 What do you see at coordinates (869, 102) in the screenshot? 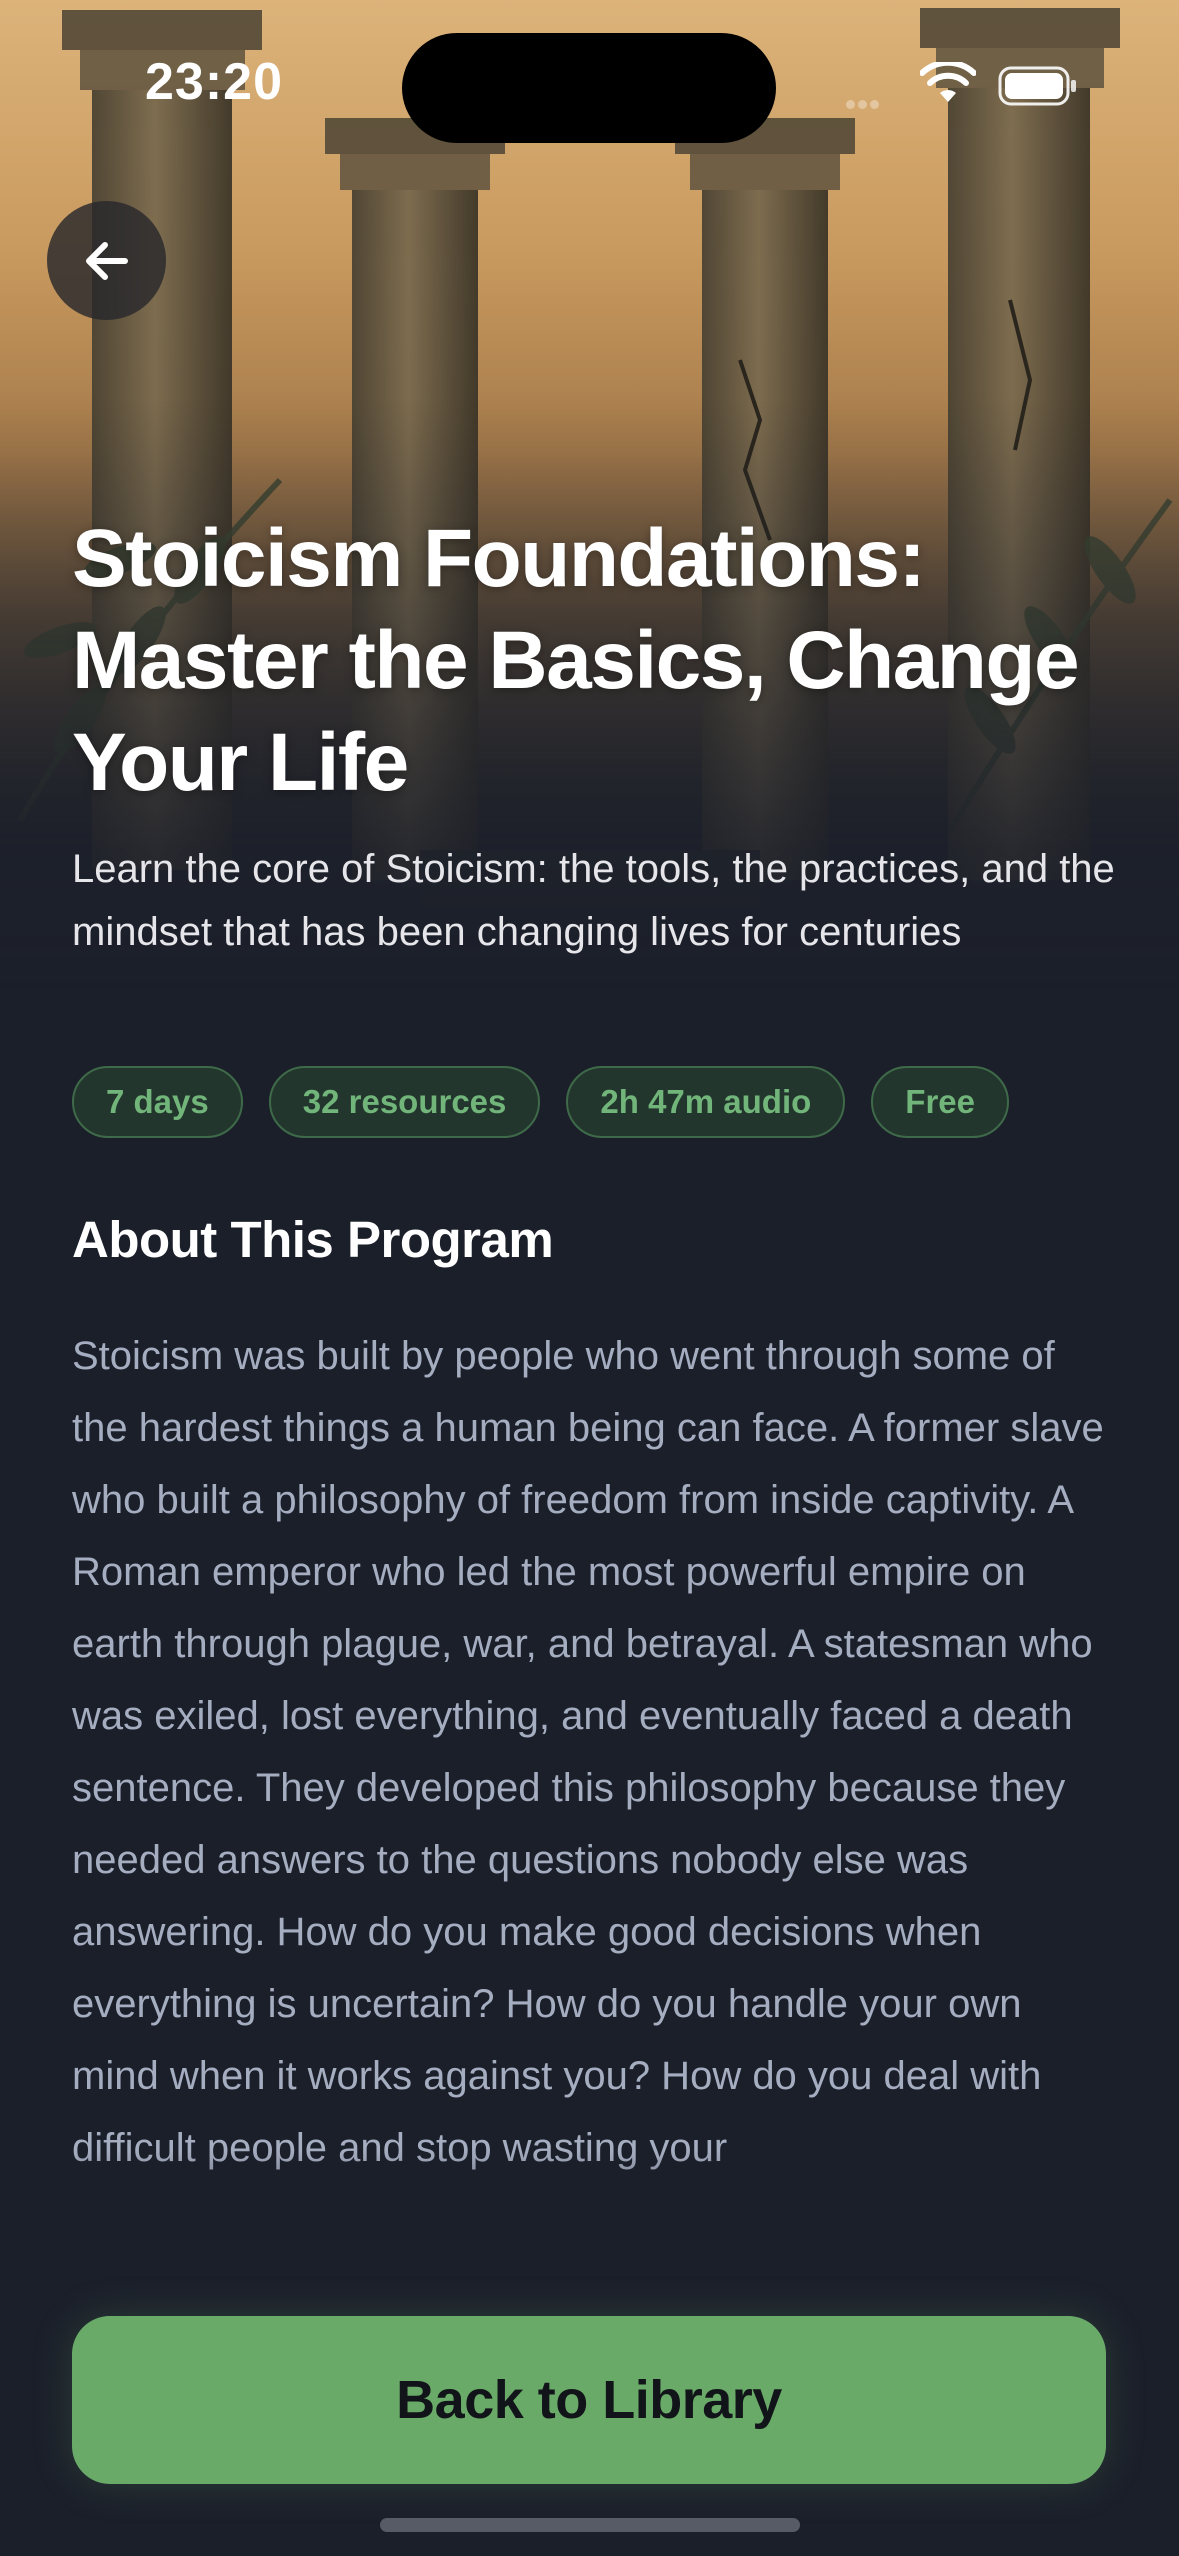
I see `signal-icon` at bounding box center [869, 102].